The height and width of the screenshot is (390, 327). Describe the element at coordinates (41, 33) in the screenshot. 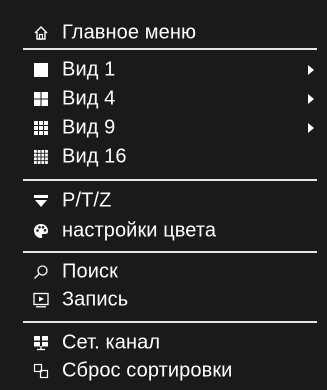

I see `home-icon` at that location.